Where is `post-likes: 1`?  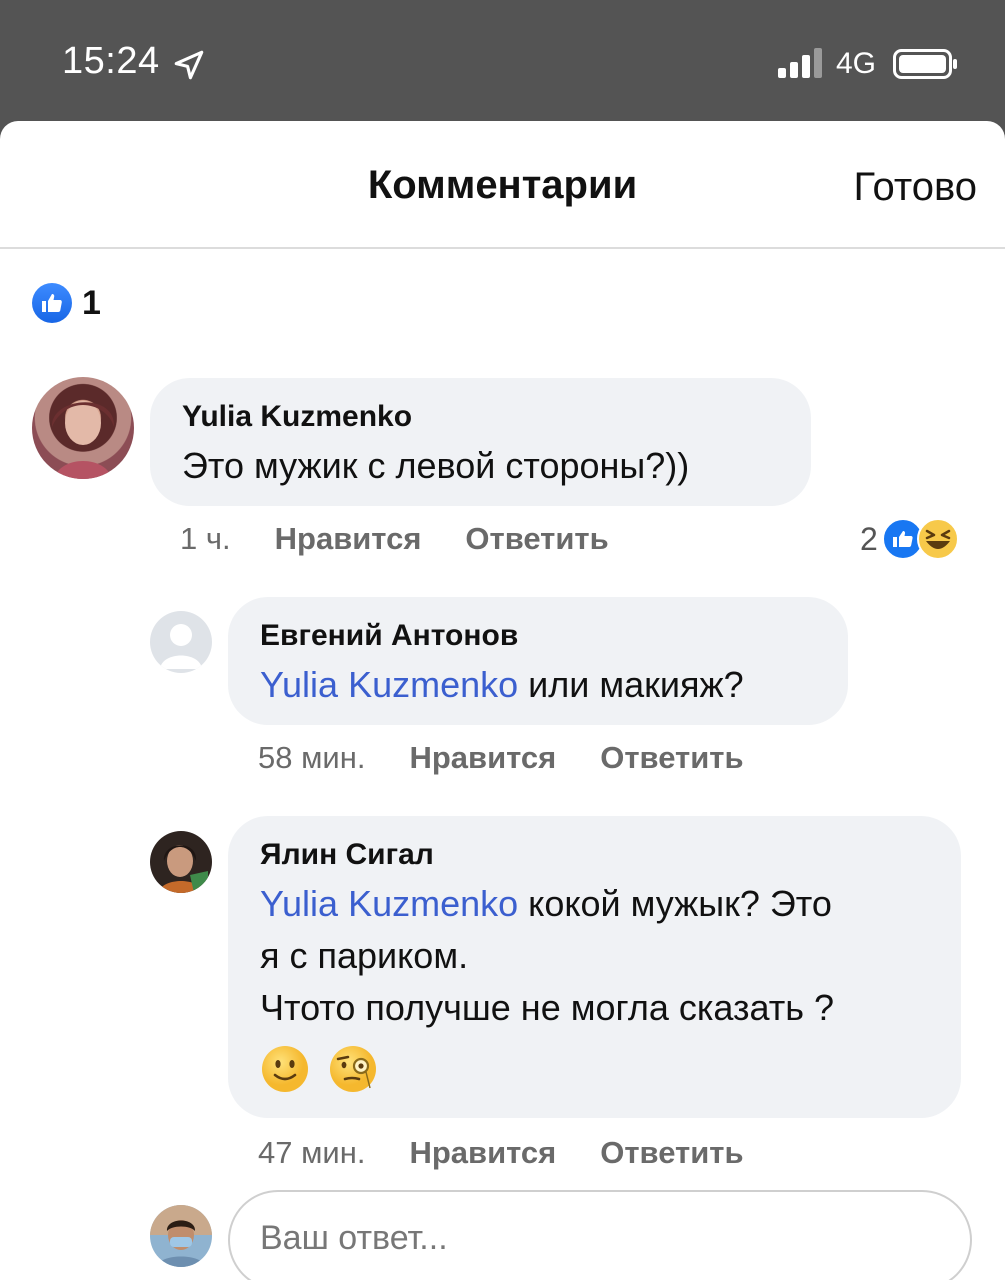
post-likes: 1 is located at coordinates (66, 303).